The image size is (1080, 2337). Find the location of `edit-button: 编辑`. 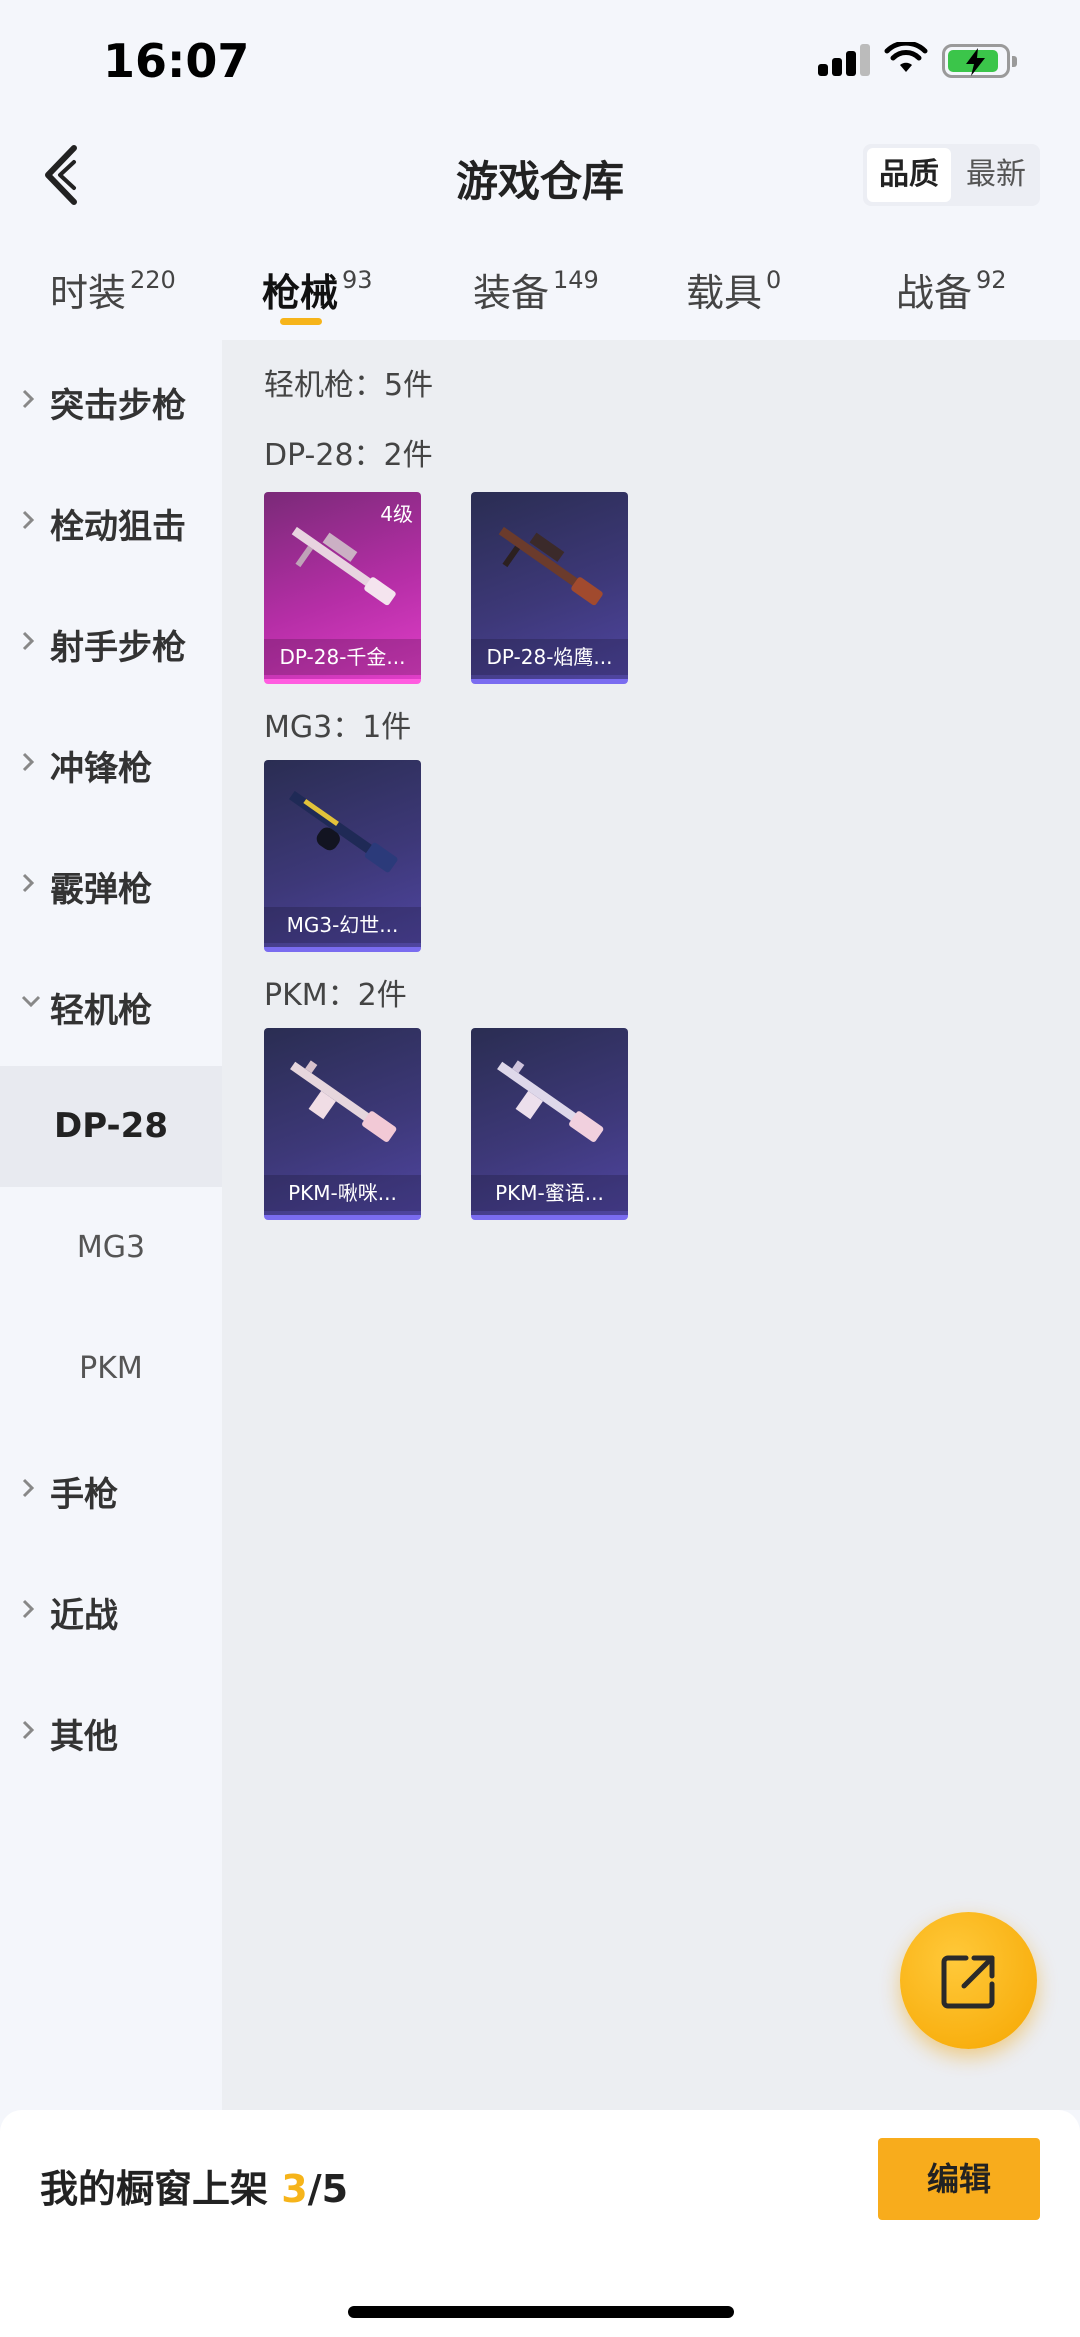

edit-button: 编辑 is located at coordinates (959, 2179).